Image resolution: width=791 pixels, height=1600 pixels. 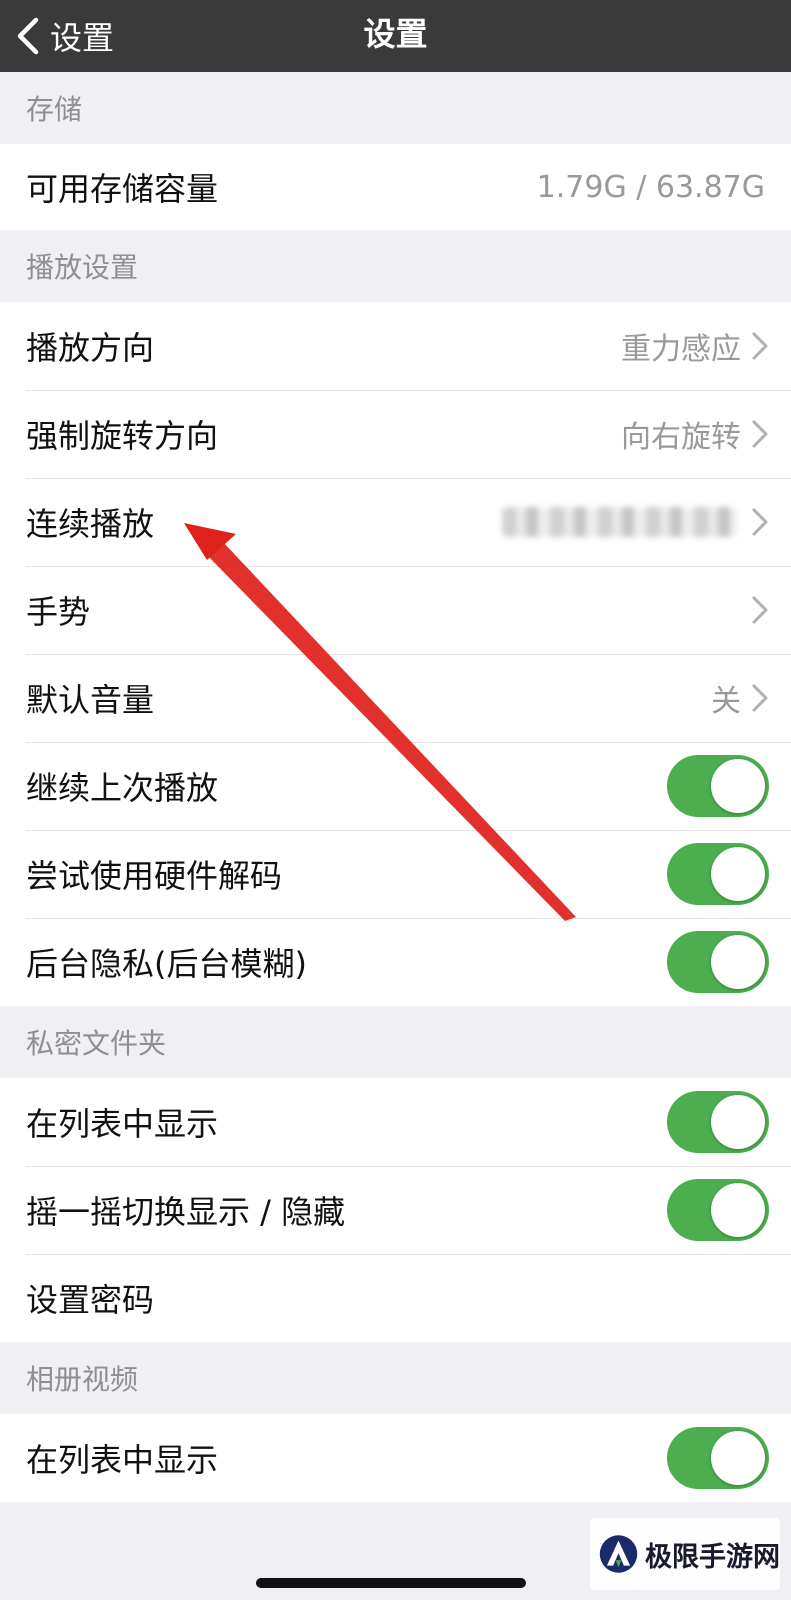 What do you see at coordinates (122, 189) in the screenshot?
I see `available-storage-label: 可用存储容量` at bounding box center [122, 189].